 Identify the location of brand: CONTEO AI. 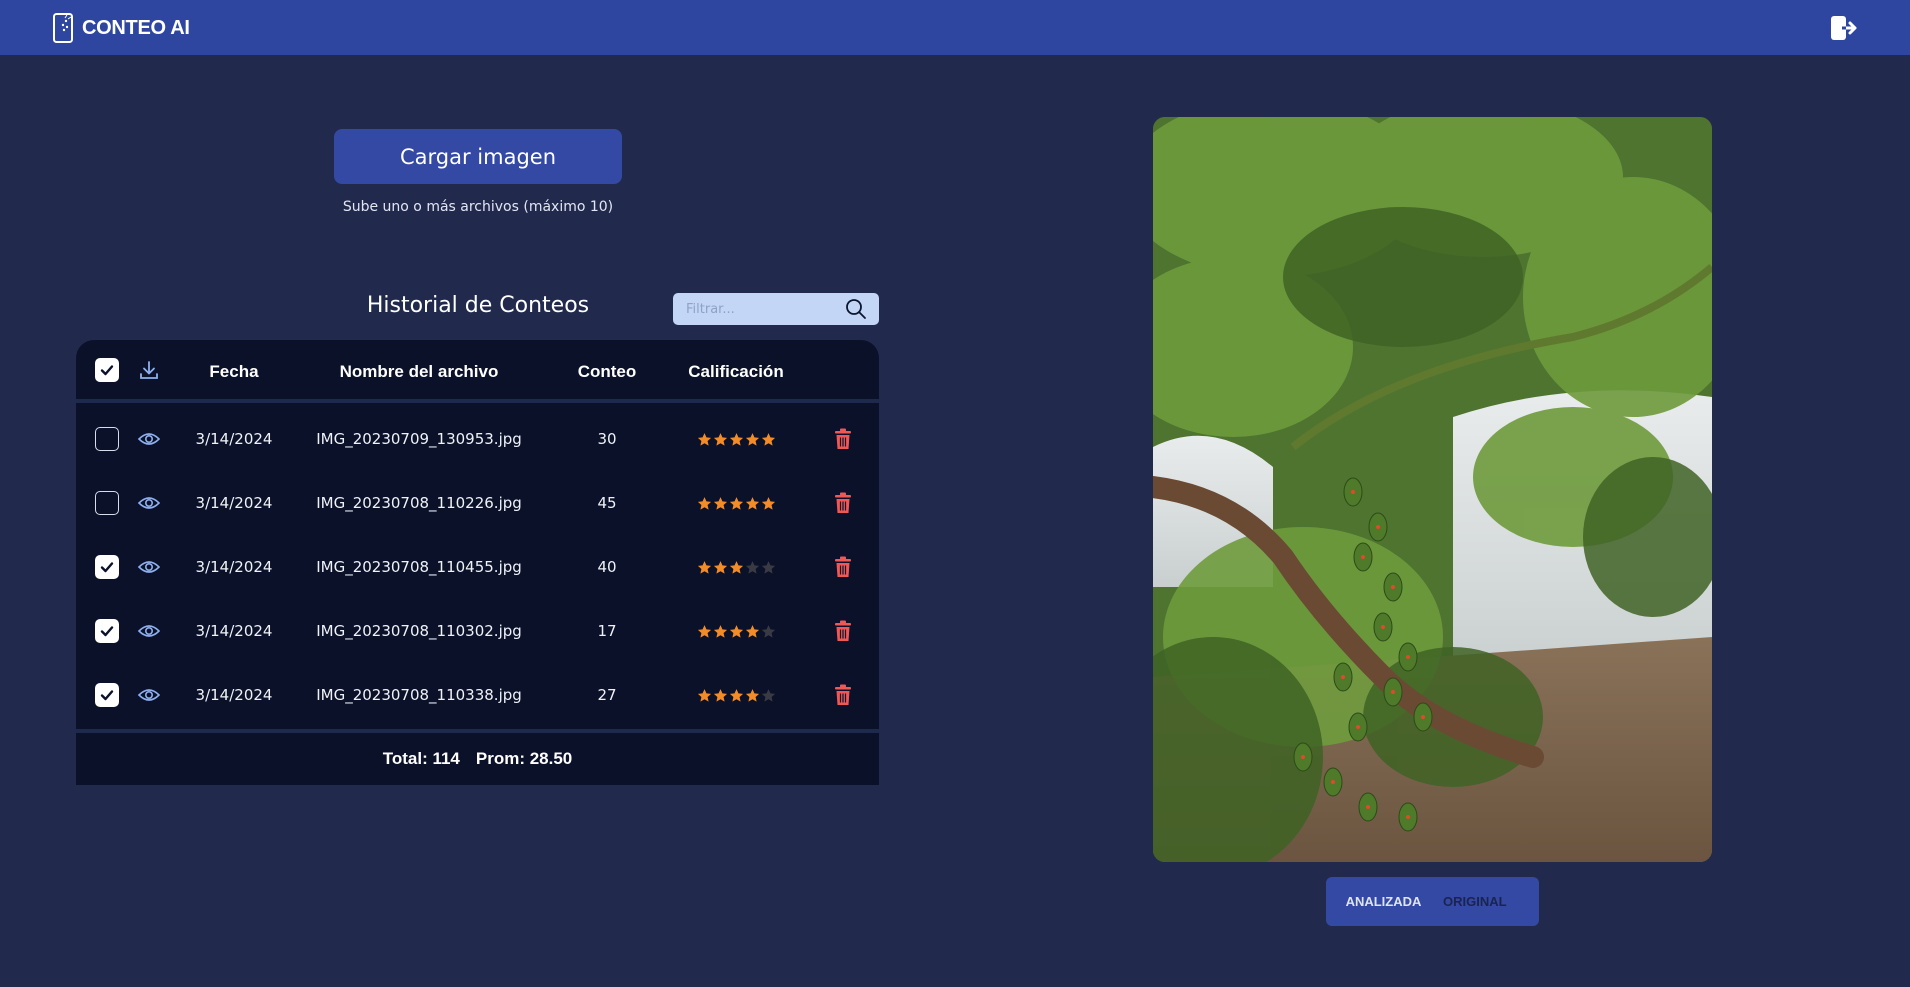
(121, 28).